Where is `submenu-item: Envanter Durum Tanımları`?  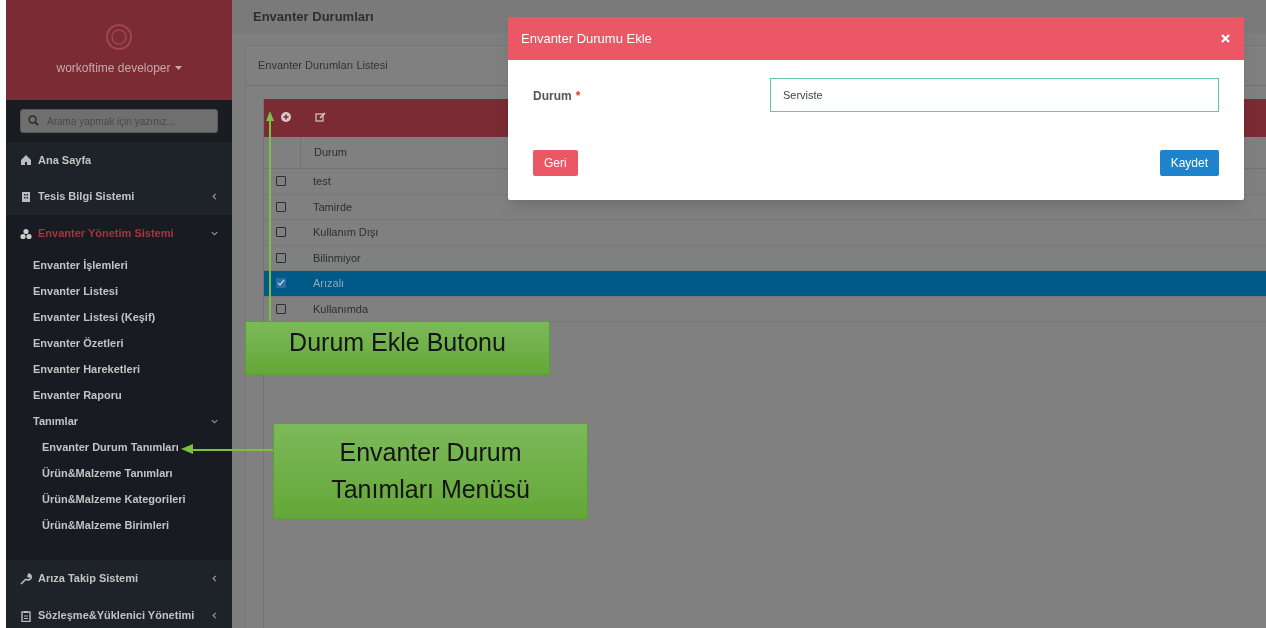
submenu-item: Envanter Durum Tanımları is located at coordinates (119, 447).